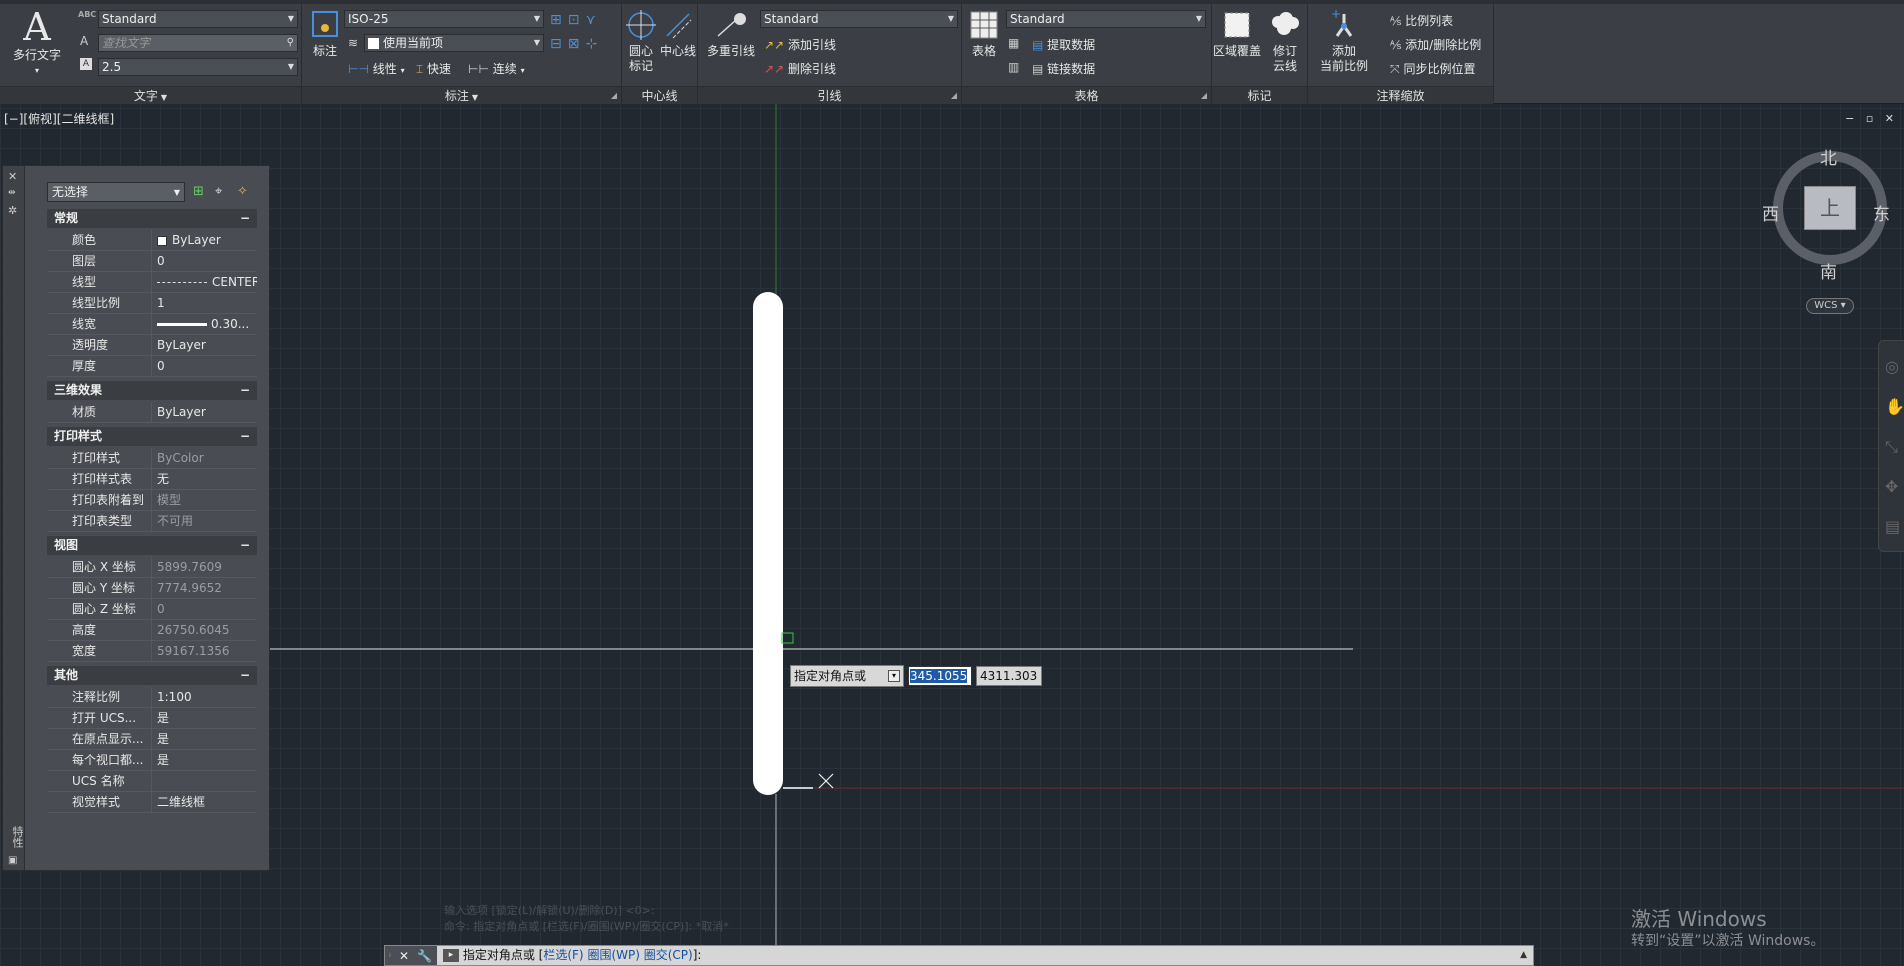 The height and width of the screenshot is (966, 1904). I want to click on property-value: 不可用, so click(204, 521).